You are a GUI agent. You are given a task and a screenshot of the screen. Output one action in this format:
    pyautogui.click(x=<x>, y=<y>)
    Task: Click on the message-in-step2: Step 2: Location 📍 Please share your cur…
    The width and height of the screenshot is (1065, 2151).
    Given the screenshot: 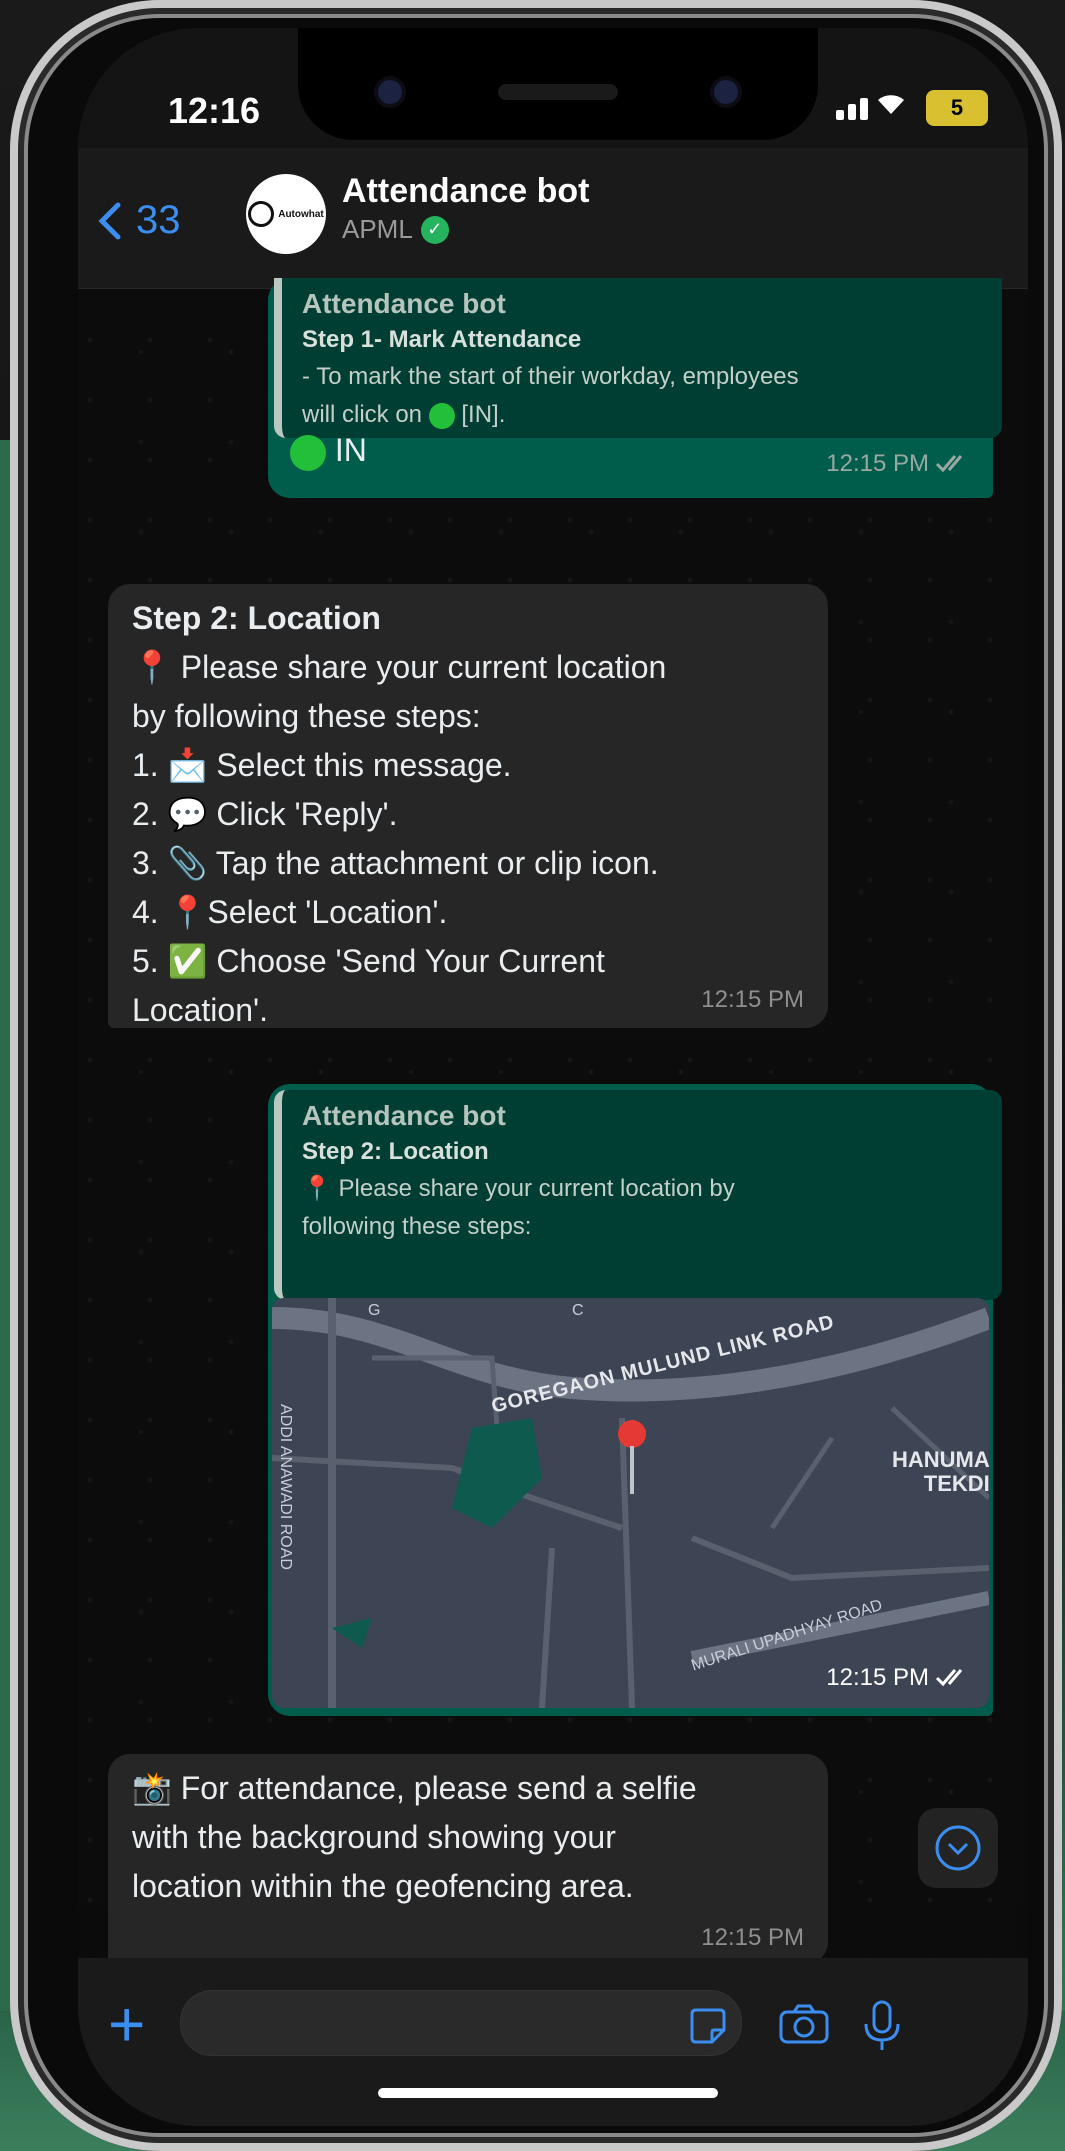 What is the action you would take?
    pyautogui.click(x=468, y=806)
    